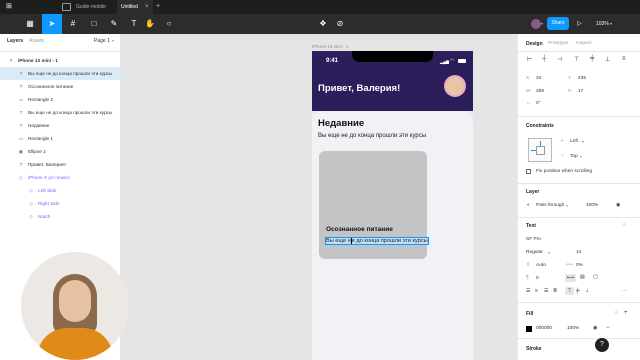 This screenshot has height=360, width=640. What do you see at coordinates (528, 171) in the screenshot?
I see `fix-position-checkbox` at bounding box center [528, 171].